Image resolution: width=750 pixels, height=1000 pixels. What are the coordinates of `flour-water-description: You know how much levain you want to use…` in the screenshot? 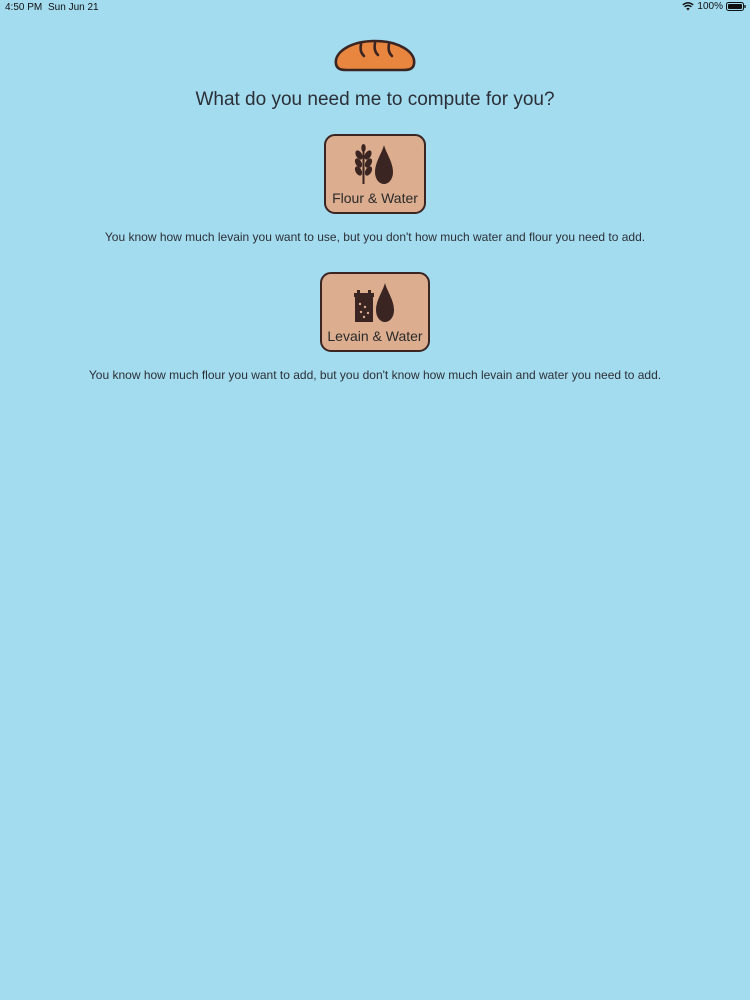 It's located at (375, 237).